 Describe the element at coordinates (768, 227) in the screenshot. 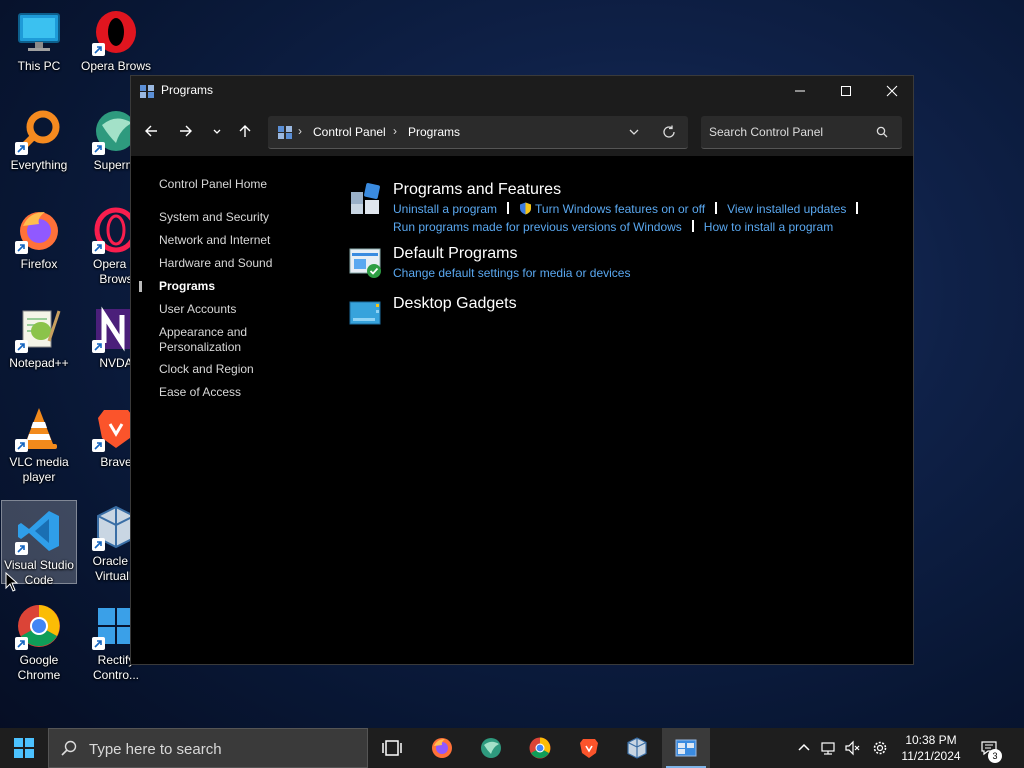

I see `link-how-to-install: How to install a program` at that location.